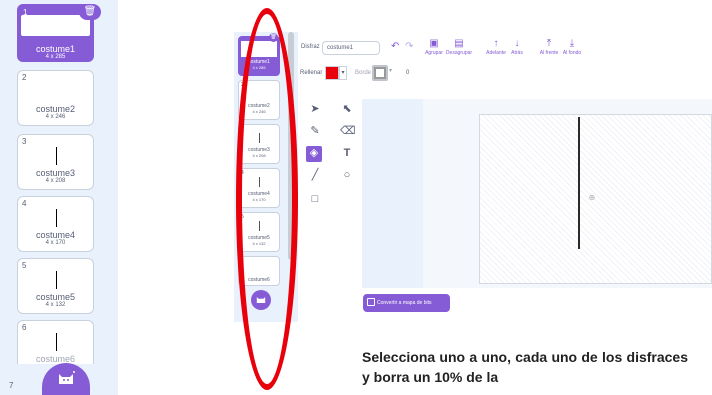 This screenshot has width=712, height=395. I want to click on group-icon: ▣, so click(434, 43).